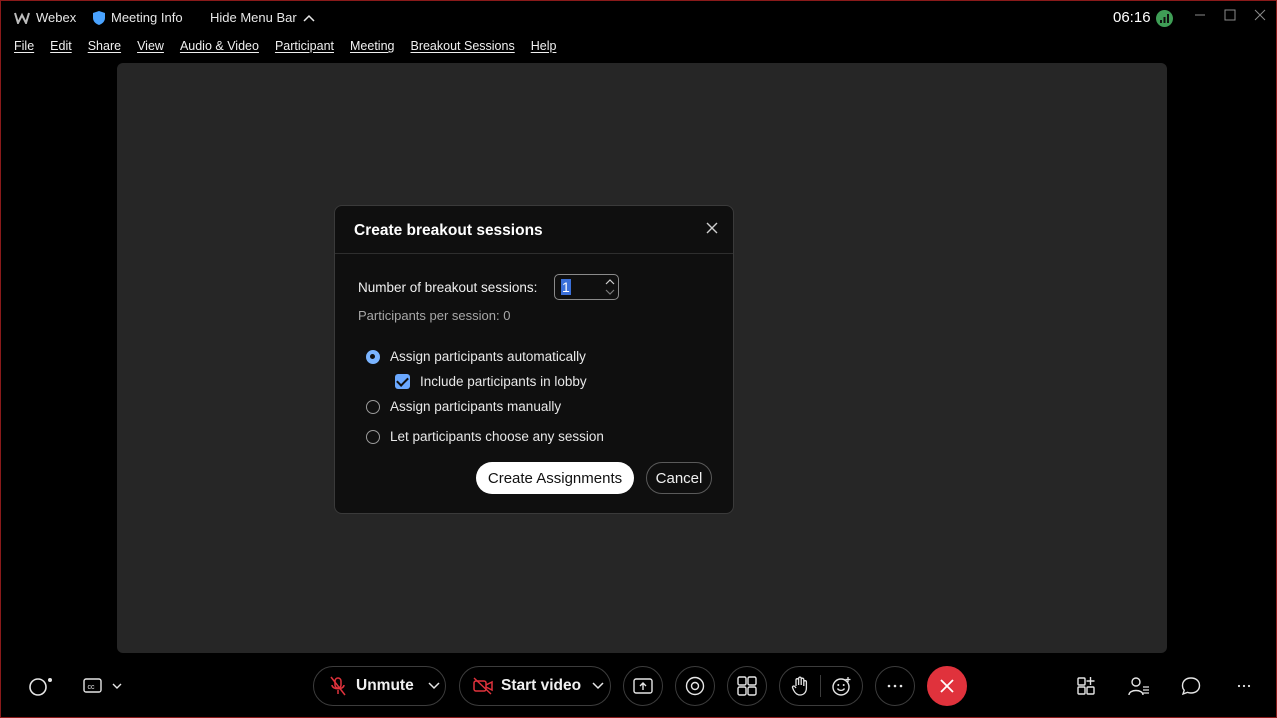 Image resolution: width=1277 pixels, height=718 pixels. What do you see at coordinates (586, 287) in the screenshot?
I see `sessions-count-stepper: 1` at bounding box center [586, 287].